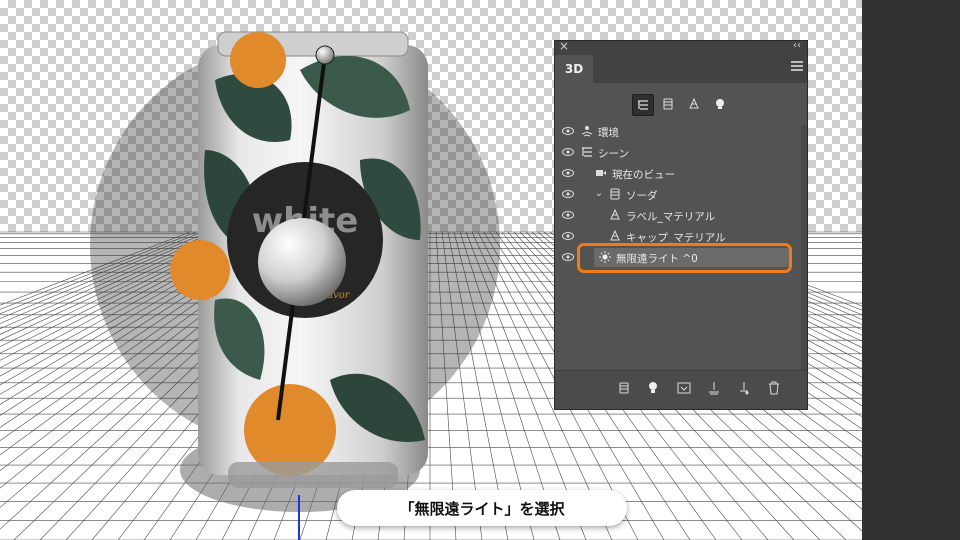 The height and width of the screenshot is (540, 960). What do you see at coordinates (681, 47) in the screenshot?
I see `panel-titlebar: × ‹‹` at bounding box center [681, 47].